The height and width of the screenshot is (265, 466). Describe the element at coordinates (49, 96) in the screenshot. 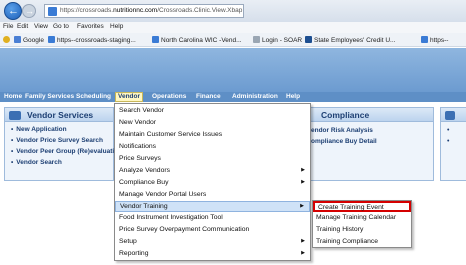

I see `nav-family-services: Family Services` at that location.